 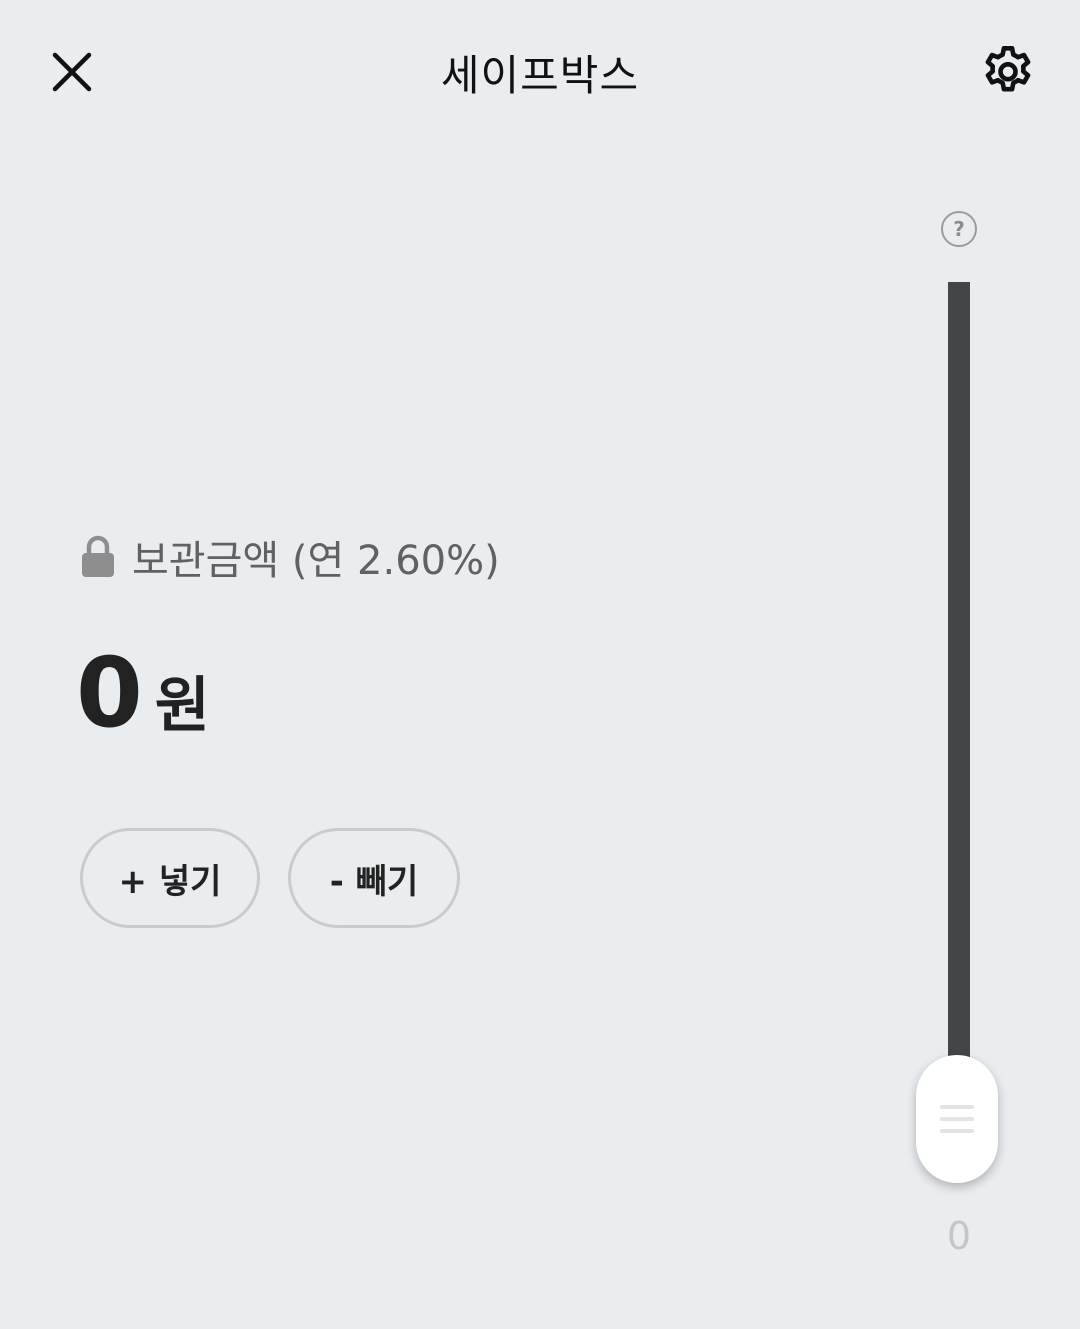 What do you see at coordinates (98, 556) in the screenshot?
I see `lock-icon` at bounding box center [98, 556].